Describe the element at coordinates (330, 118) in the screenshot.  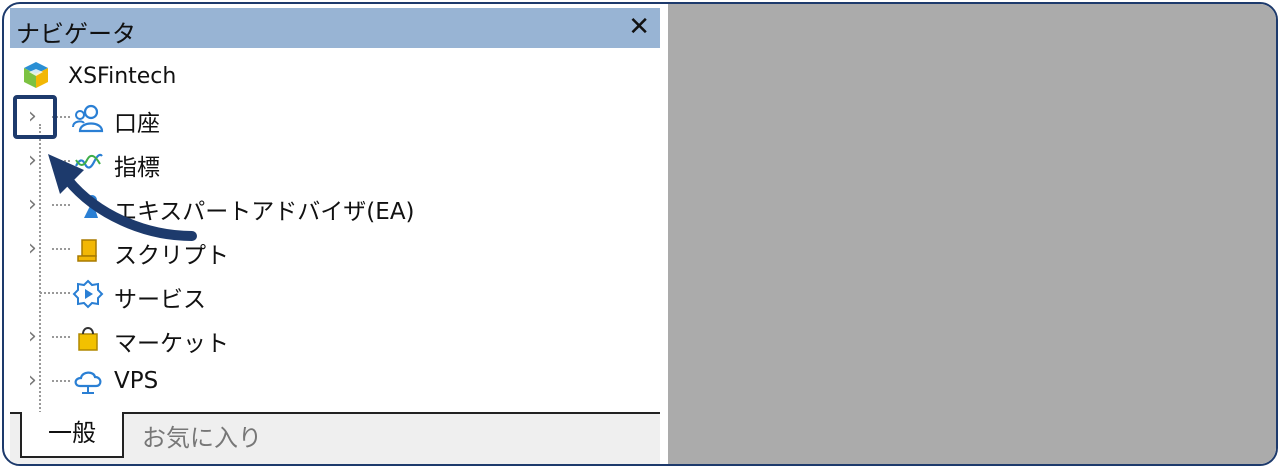
I see `tree-item-account: › 口座` at that location.